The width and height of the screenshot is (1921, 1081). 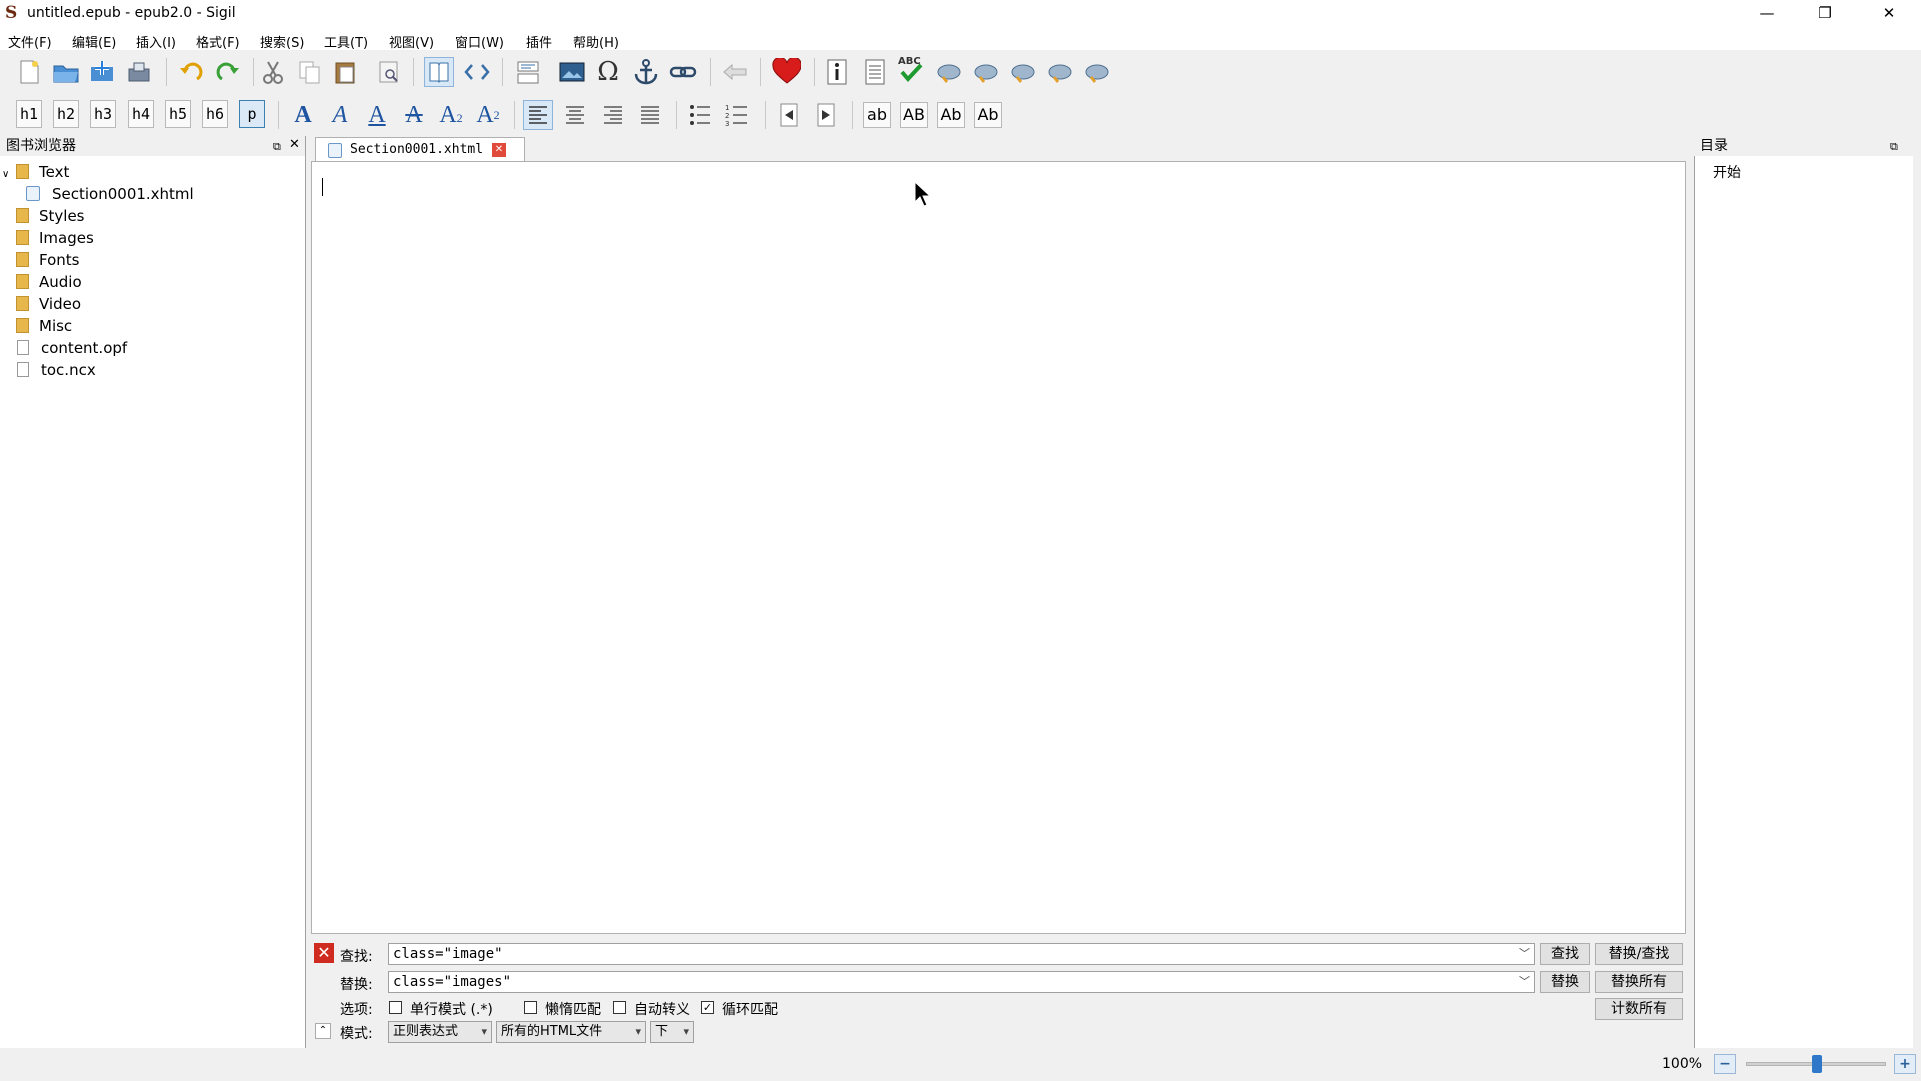 What do you see at coordinates (961, 982) in the screenshot?
I see `replace-input: class="images" ﹀` at bounding box center [961, 982].